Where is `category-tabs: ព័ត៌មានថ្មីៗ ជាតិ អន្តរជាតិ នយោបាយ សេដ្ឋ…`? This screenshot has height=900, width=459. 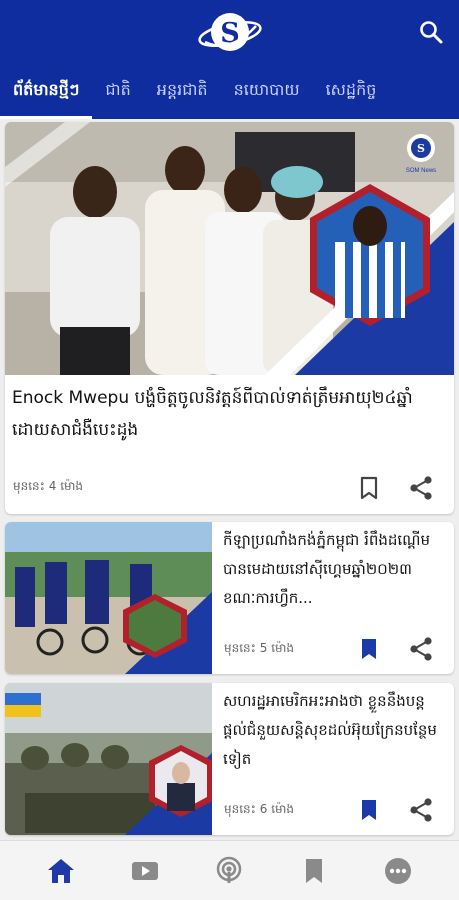 category-tabs: ព័ត៌មានថ្មីៗ ជាតិ អន្តរជាតិ នយោបាយ សេដ្ឋ… is located at coordinates (229, 94).